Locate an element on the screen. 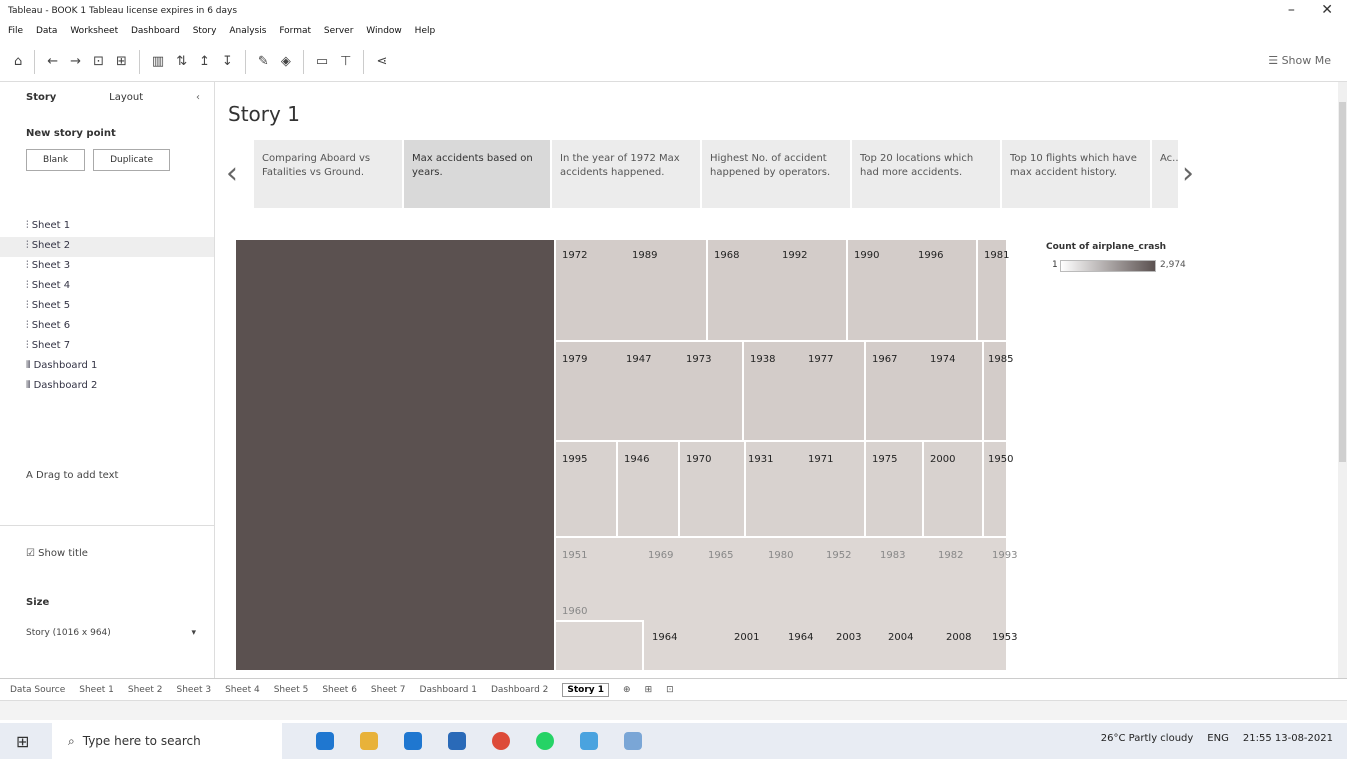 Image resolution: width=1347 pixels, height=759 pixels. fix-axes-icon: ⊤ is located at coordinates (345, 61).